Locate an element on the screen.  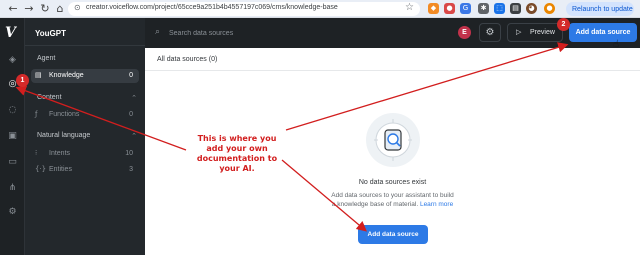
mouse-cursor-icon: ☝ is located at coordinates (616, 44).